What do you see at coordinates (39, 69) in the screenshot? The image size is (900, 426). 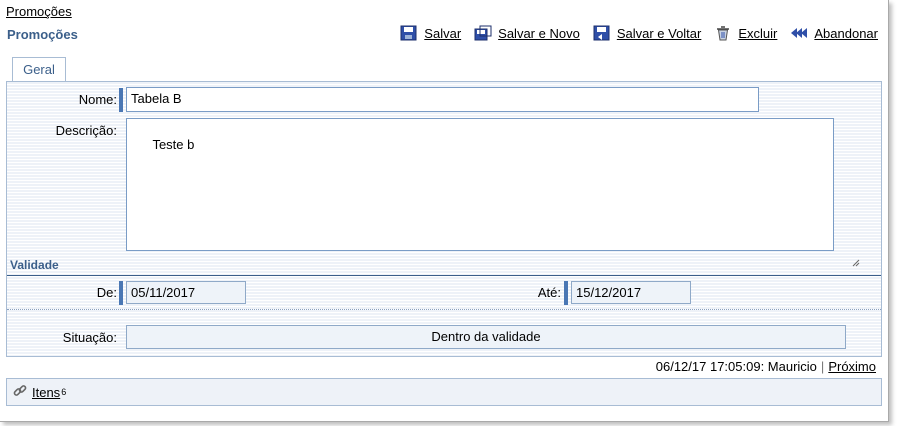 I see `tab-general: Geral` at bounding box center [39, 69].